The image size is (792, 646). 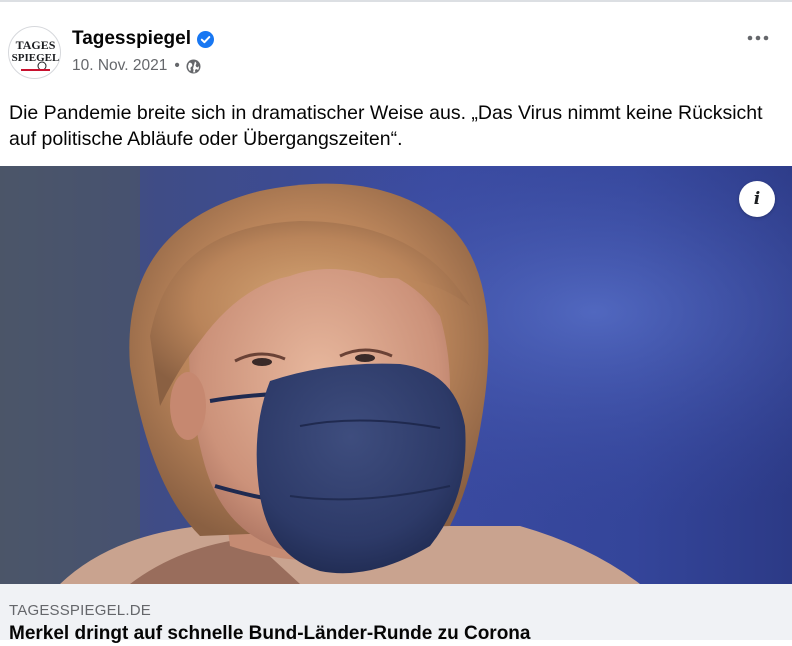 I want to click on page-name-text: Tagesspiegel, so click(x=131, y=39).